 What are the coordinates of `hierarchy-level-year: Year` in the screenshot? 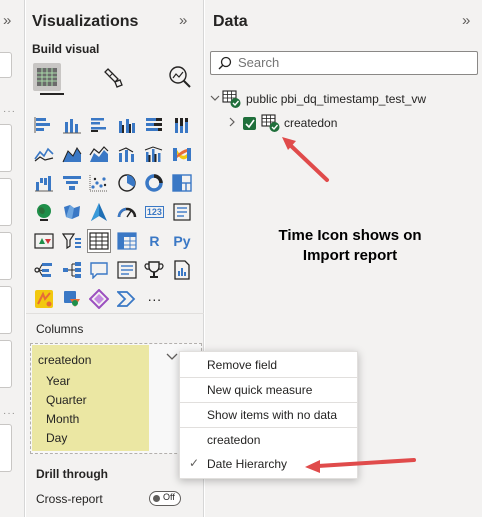 It's located at (58, 381).